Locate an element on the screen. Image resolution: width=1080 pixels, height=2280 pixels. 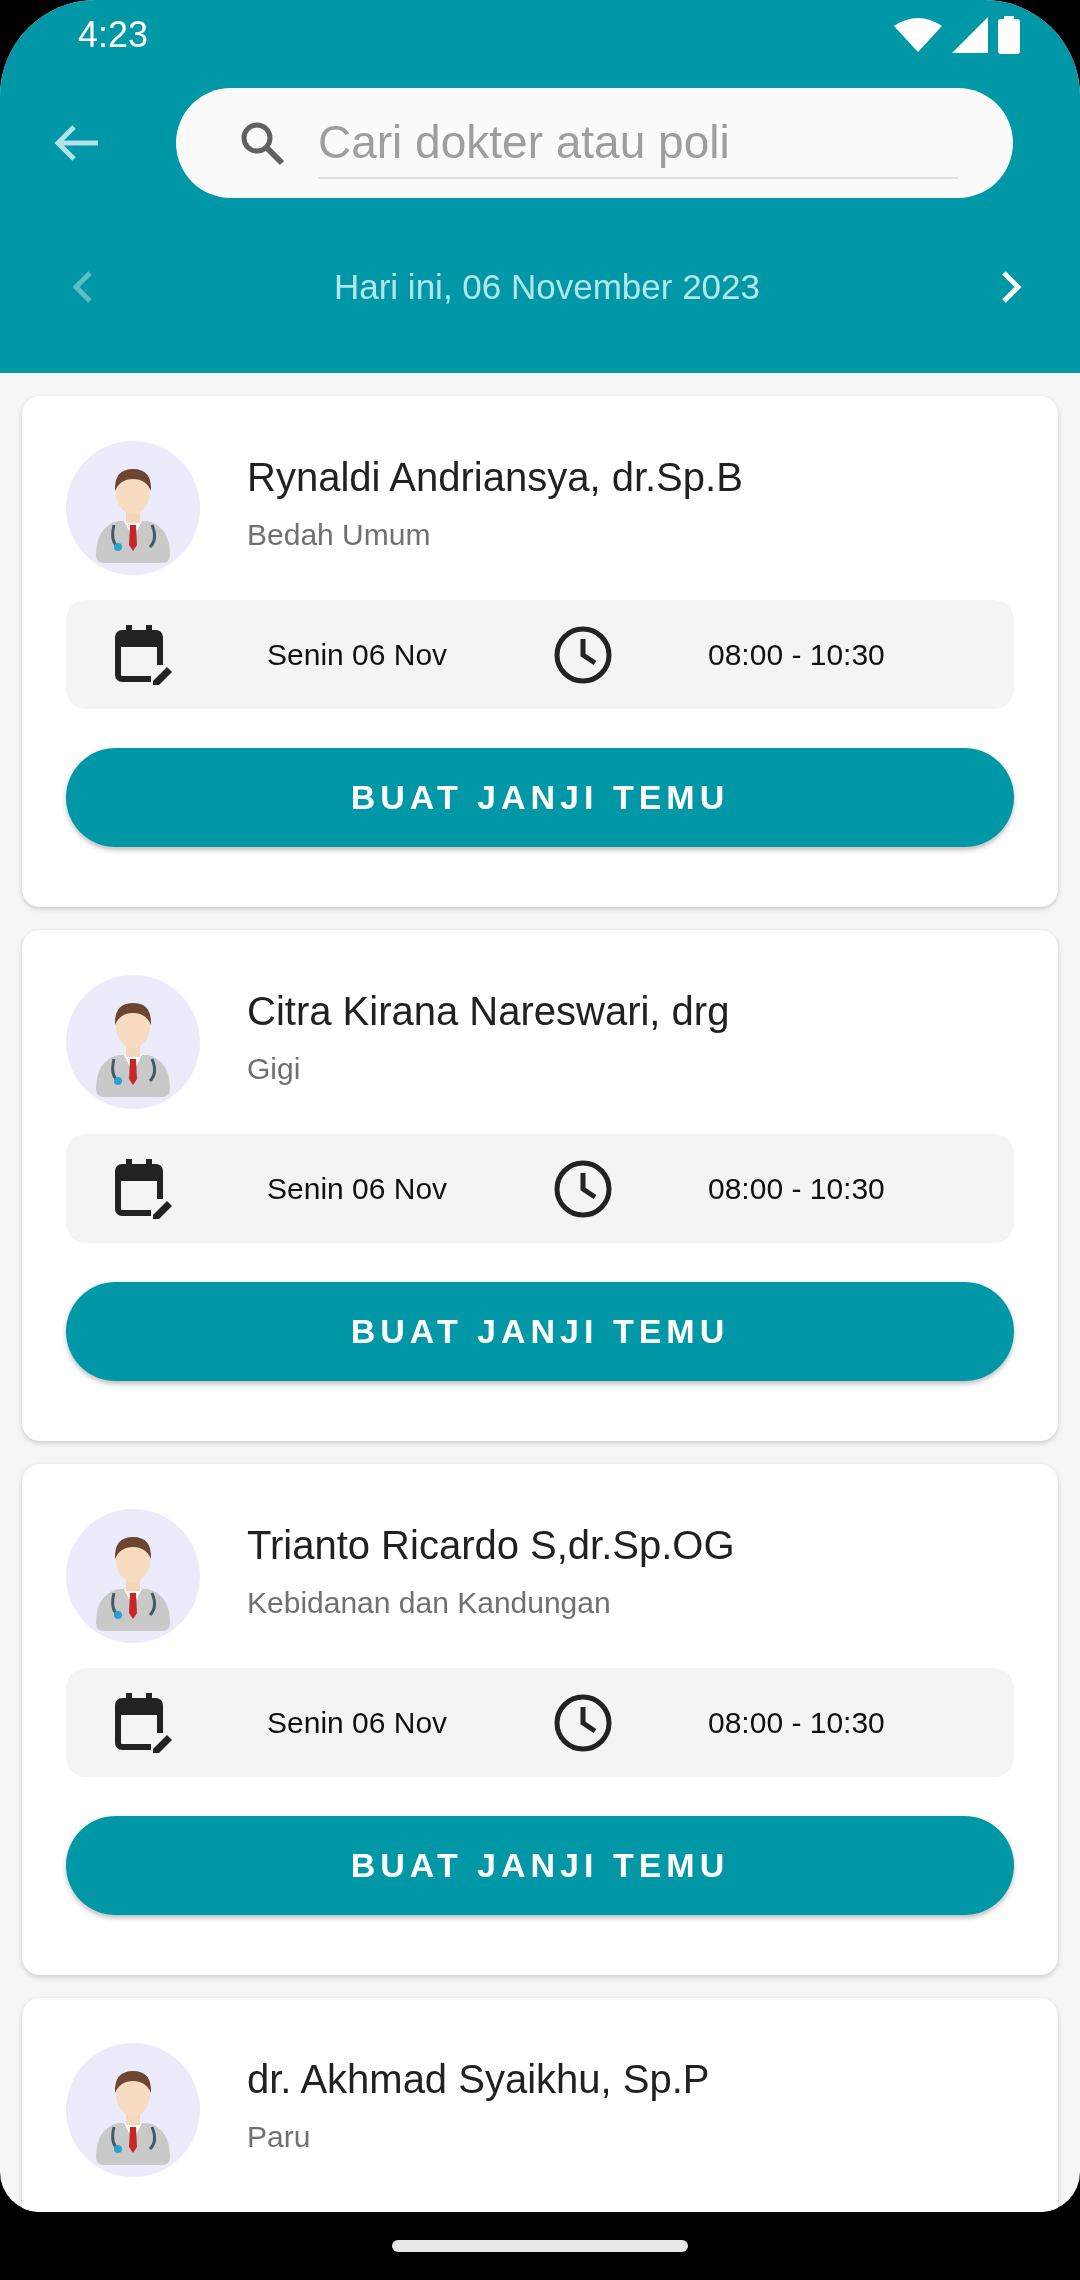
doctor-specialty: Bedah Umum is located at coordinates (339, 534).